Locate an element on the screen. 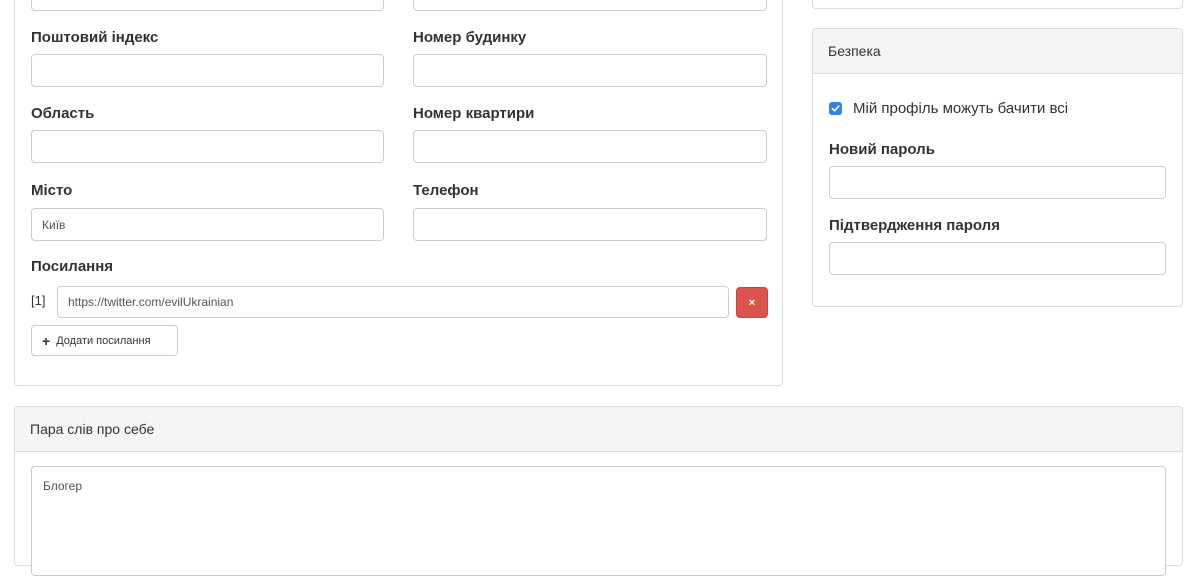  links-label: Посилання is located at coordinates (72, 266).